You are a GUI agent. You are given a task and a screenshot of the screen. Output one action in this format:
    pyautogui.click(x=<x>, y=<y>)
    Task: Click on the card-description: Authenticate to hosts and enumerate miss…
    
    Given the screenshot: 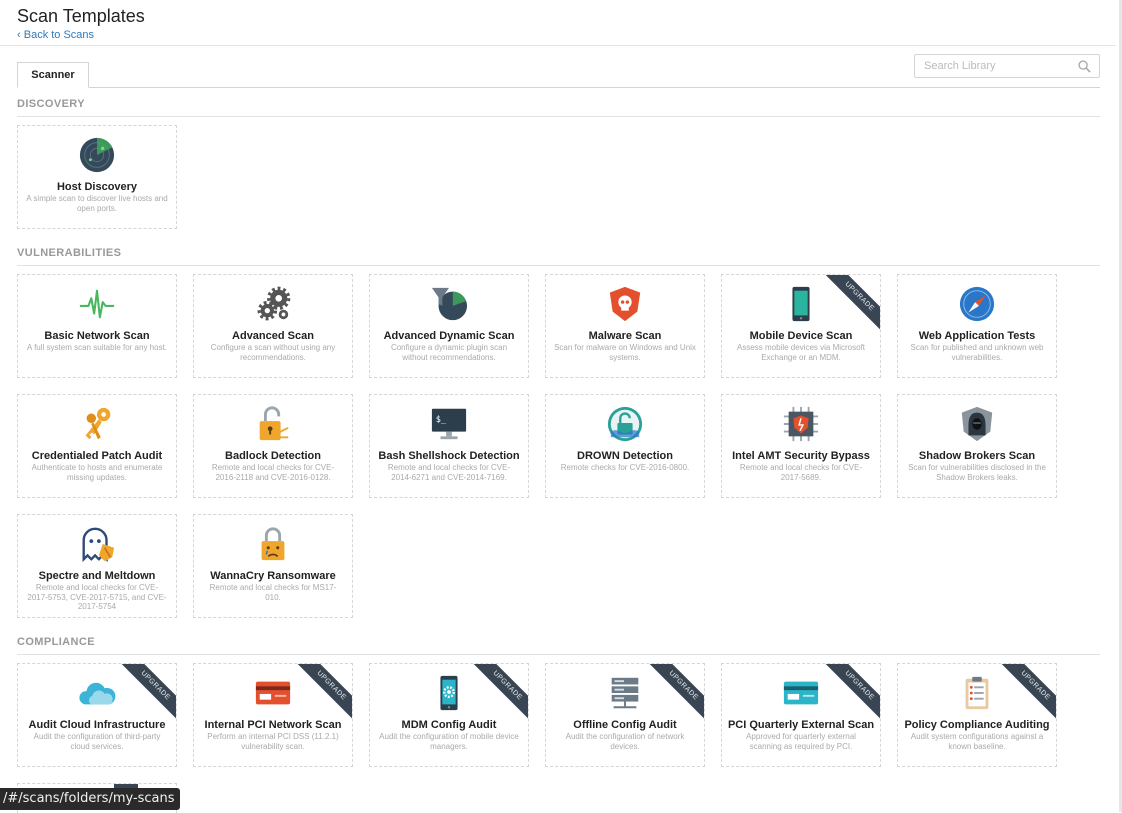 What is the action you would take?
    pyautogui.click(x=97, y=472)
    